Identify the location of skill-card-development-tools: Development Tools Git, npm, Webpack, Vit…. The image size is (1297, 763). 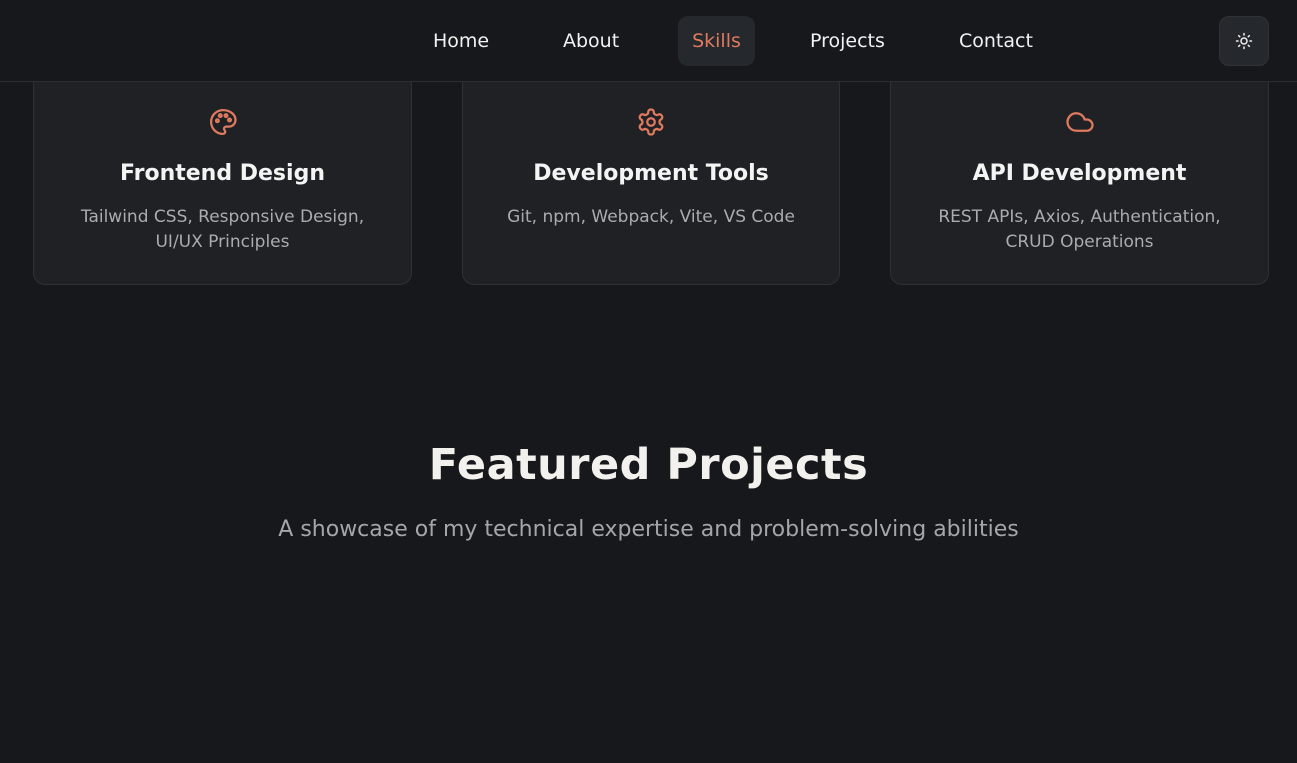
(651, 172).